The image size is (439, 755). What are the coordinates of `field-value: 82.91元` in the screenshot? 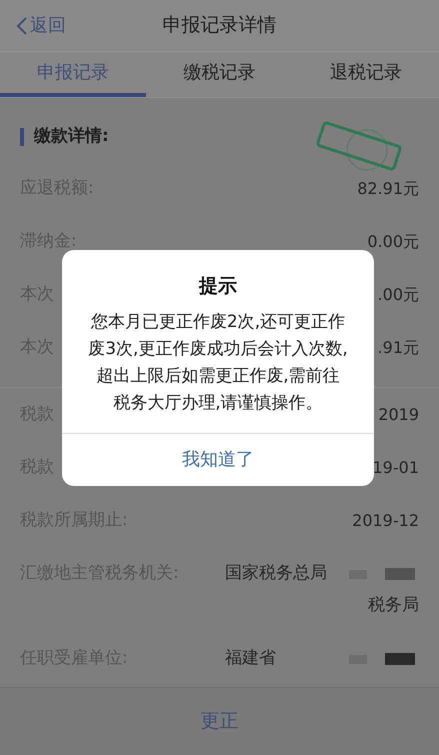 It's located at (388, 189).